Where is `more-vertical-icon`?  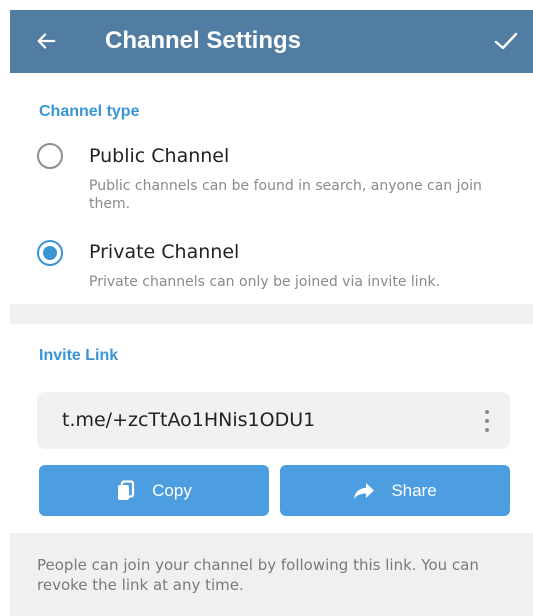 more-vertical-icon is located at coordinates (487, 421).